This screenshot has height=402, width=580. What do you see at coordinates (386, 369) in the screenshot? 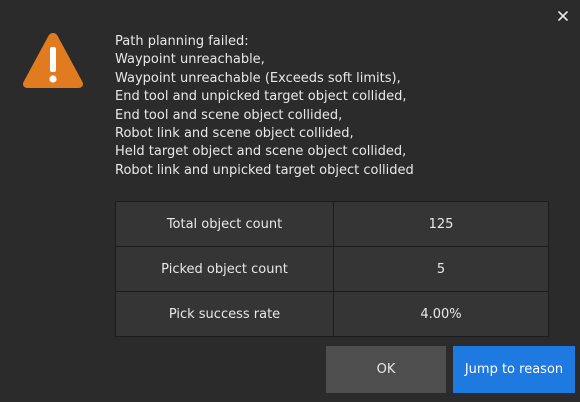
I see `ok-button: OK` at bounding box center [386, 369].